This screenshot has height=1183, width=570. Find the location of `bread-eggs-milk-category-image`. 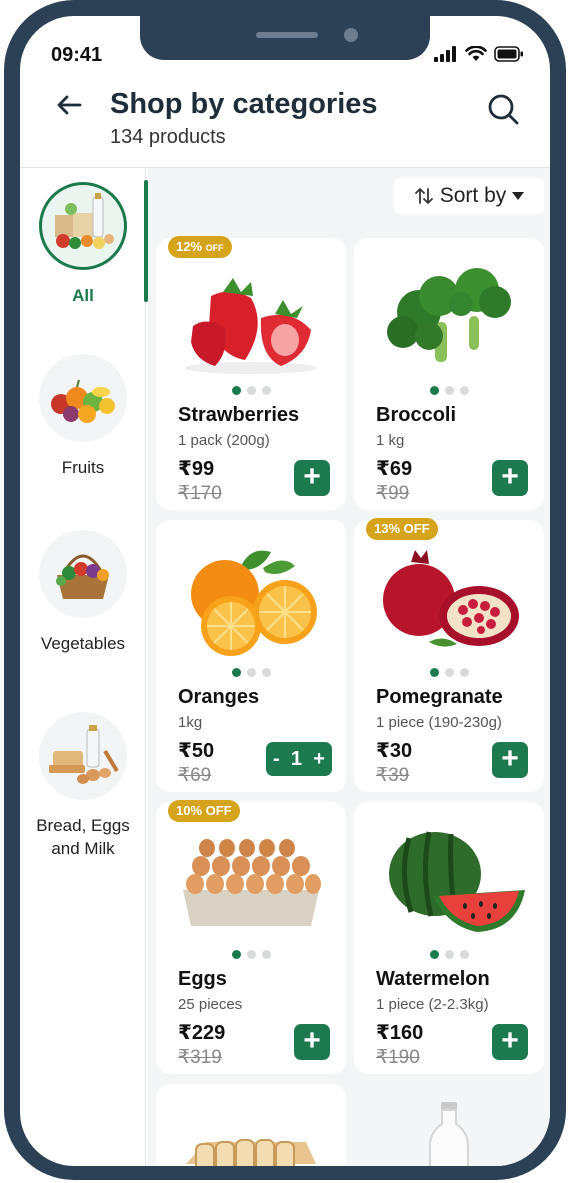

bread-eggs-milk-category-image is located at coordinates (83, 756).